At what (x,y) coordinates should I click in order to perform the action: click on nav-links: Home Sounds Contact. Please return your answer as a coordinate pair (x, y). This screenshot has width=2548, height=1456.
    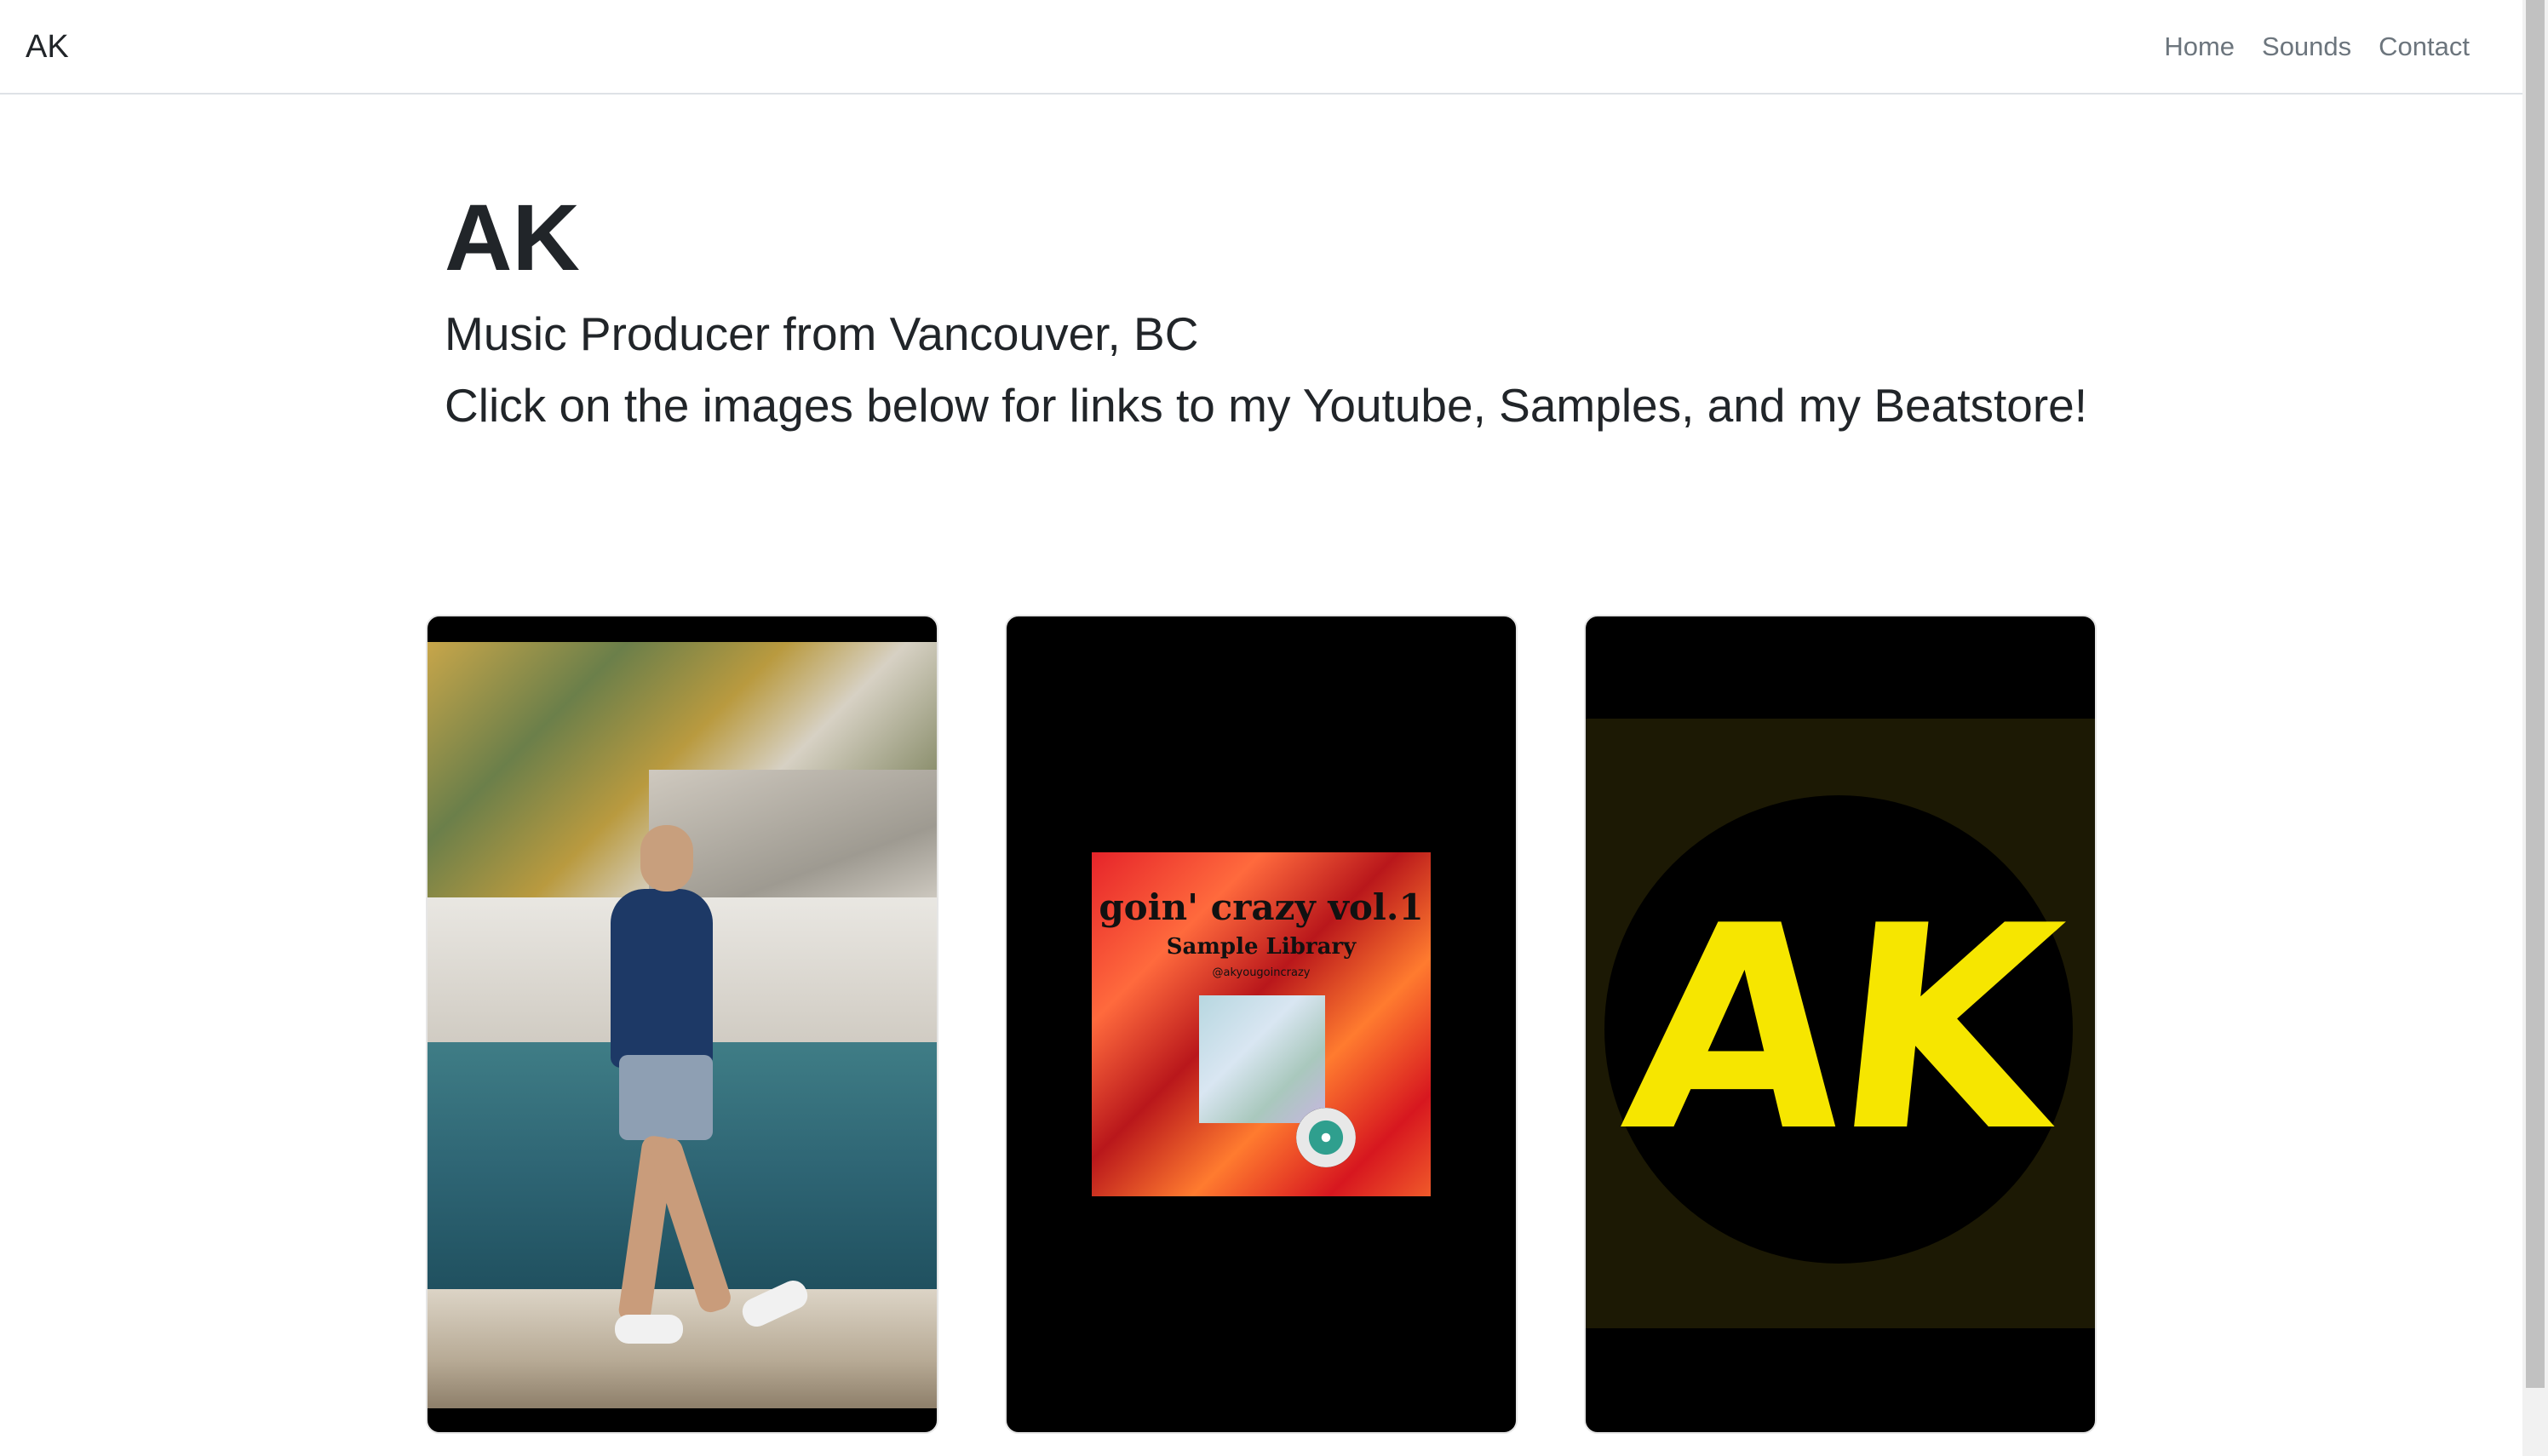
    Looking at the image, I should click on (2316, 47).